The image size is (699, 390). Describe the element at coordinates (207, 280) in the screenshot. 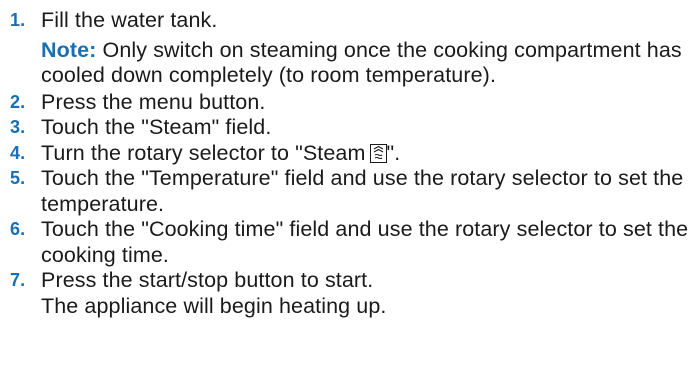

I see `step-text: Press the start/stop button to start.` at that location.